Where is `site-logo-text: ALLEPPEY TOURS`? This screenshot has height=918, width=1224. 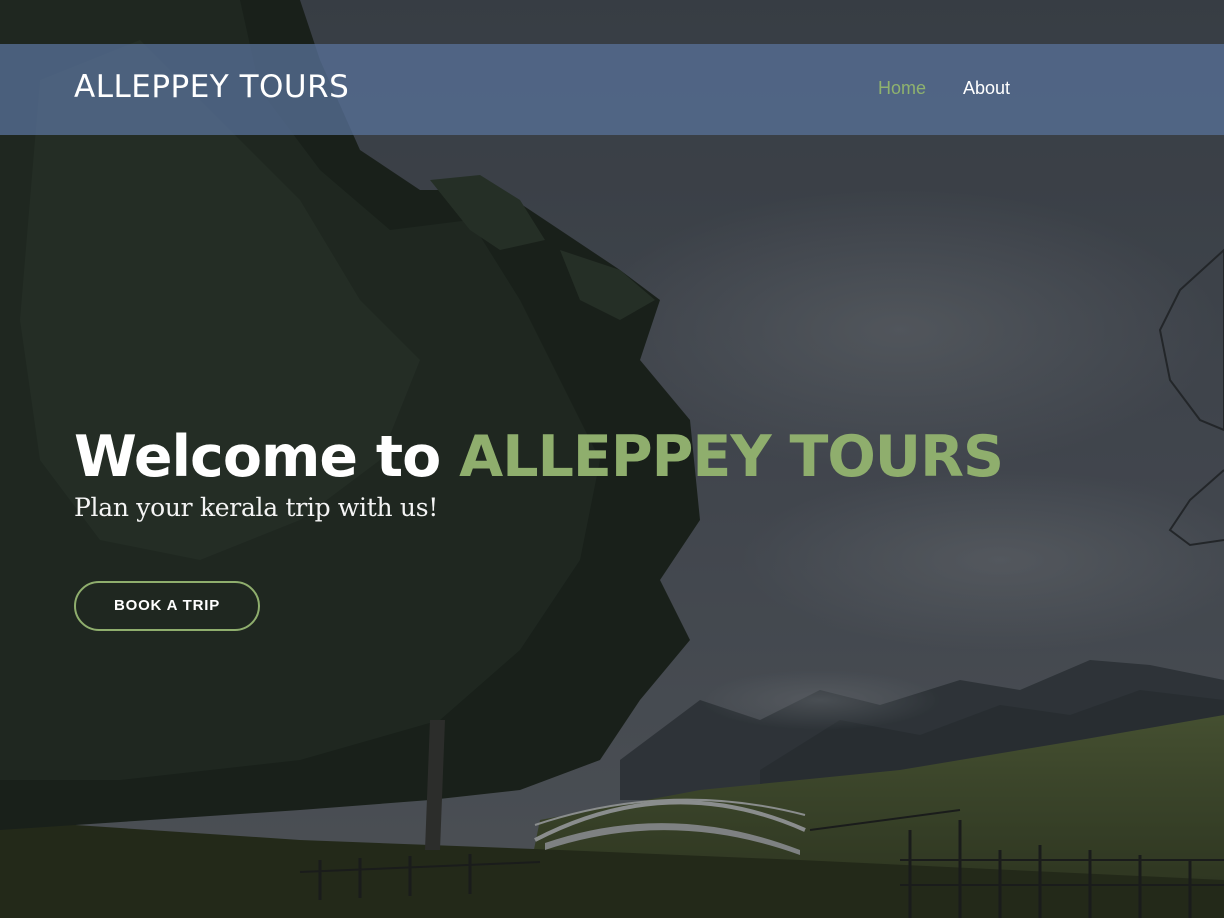 site-logo-text: ALLEPPEY TOURS is located at coordinates (211, 87).